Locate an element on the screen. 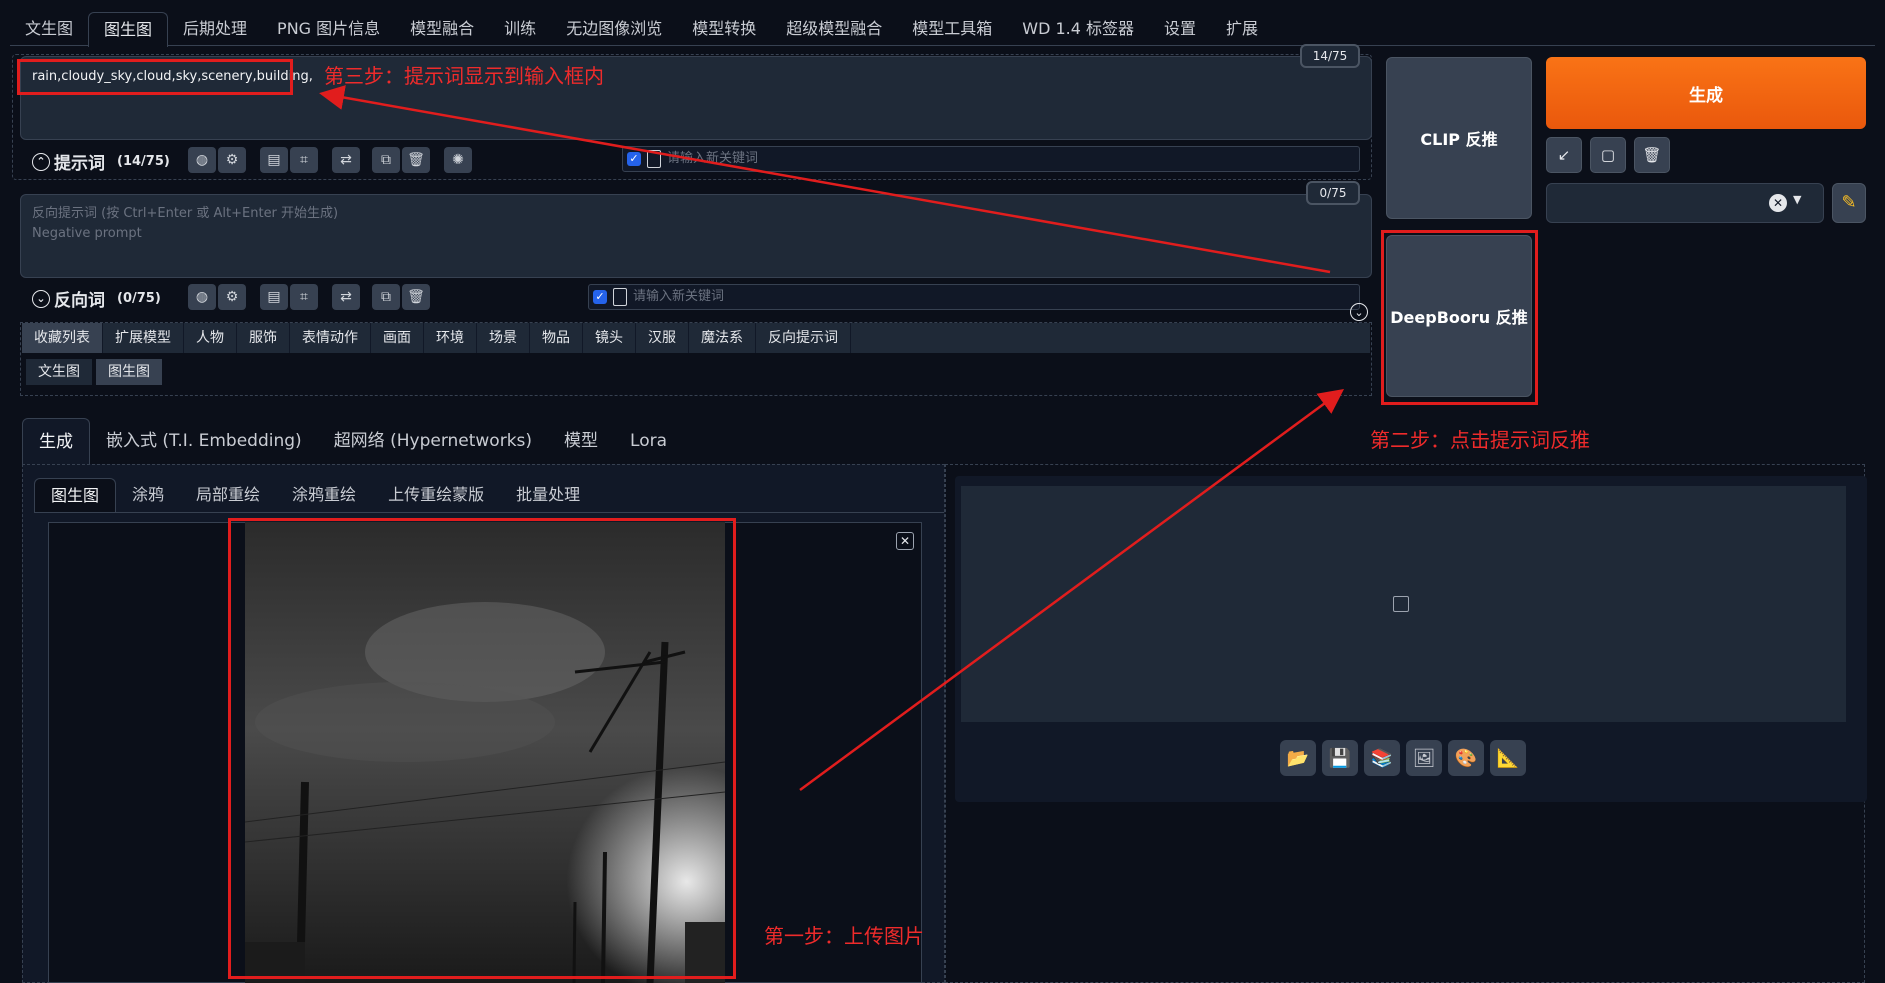  annotation-step2: 第二步：点击提示词反推 is located at coordinates (1480, 440).